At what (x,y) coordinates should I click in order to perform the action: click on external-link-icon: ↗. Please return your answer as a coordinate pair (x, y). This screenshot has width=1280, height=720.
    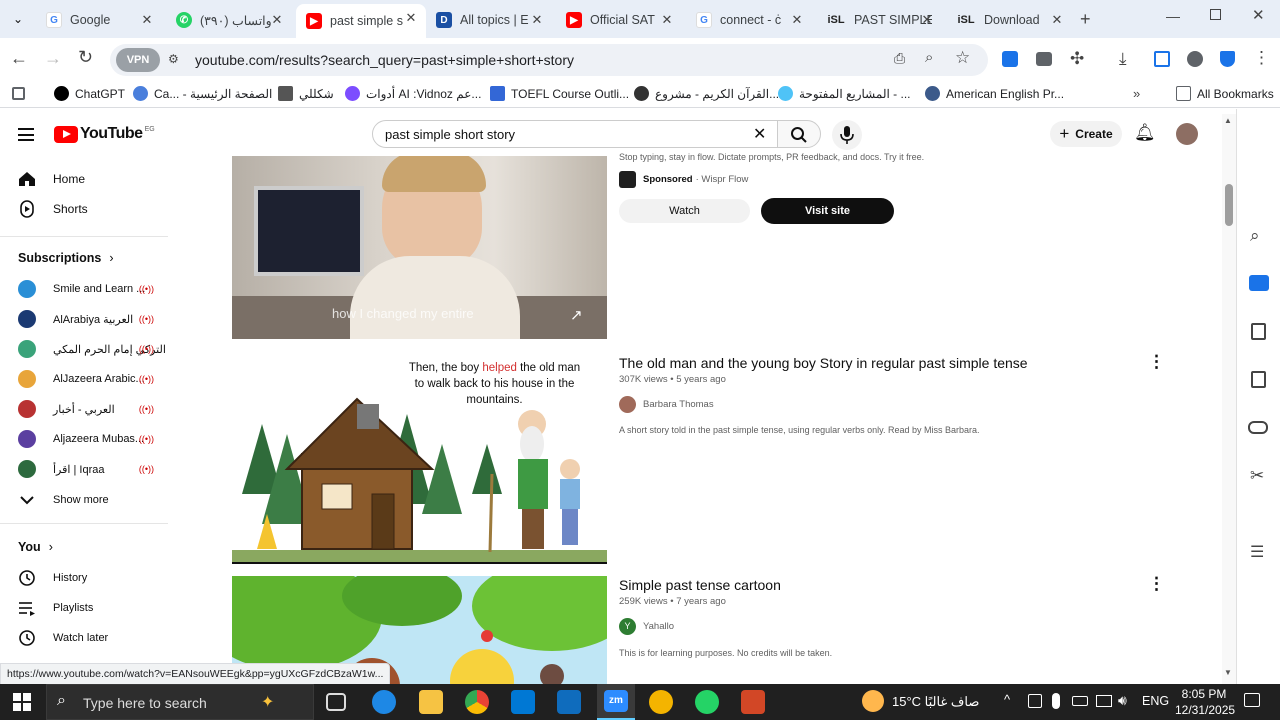
    Looking at the image, I should click on (576, 315).